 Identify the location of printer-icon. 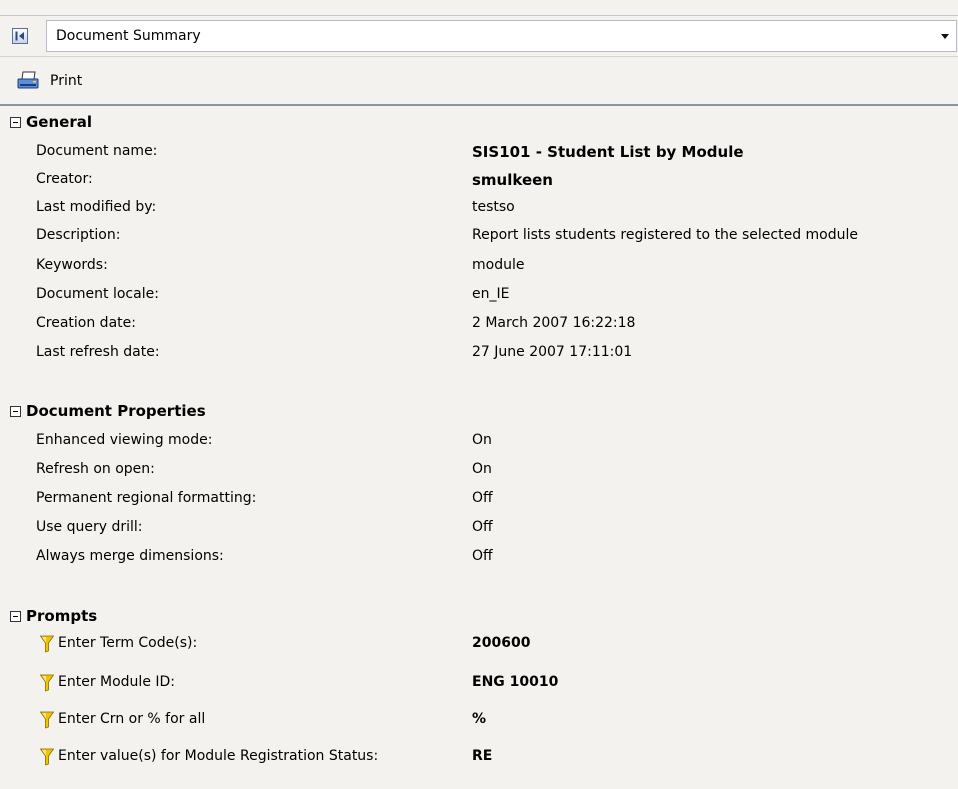
(28, 80).